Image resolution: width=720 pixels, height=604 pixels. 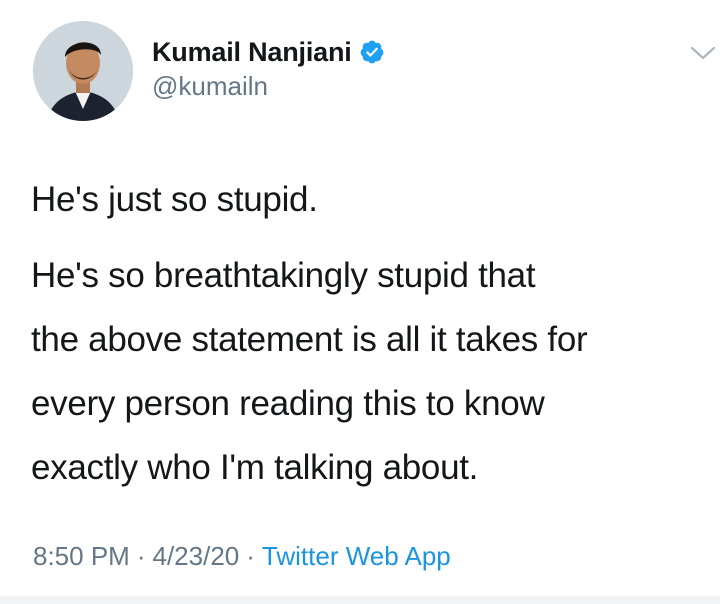 What do you see at coordinates (174, 199) in the screenshot?
I see `tweet-paragraph-1: He's just so stupid.` at bounding box center [174, 199].